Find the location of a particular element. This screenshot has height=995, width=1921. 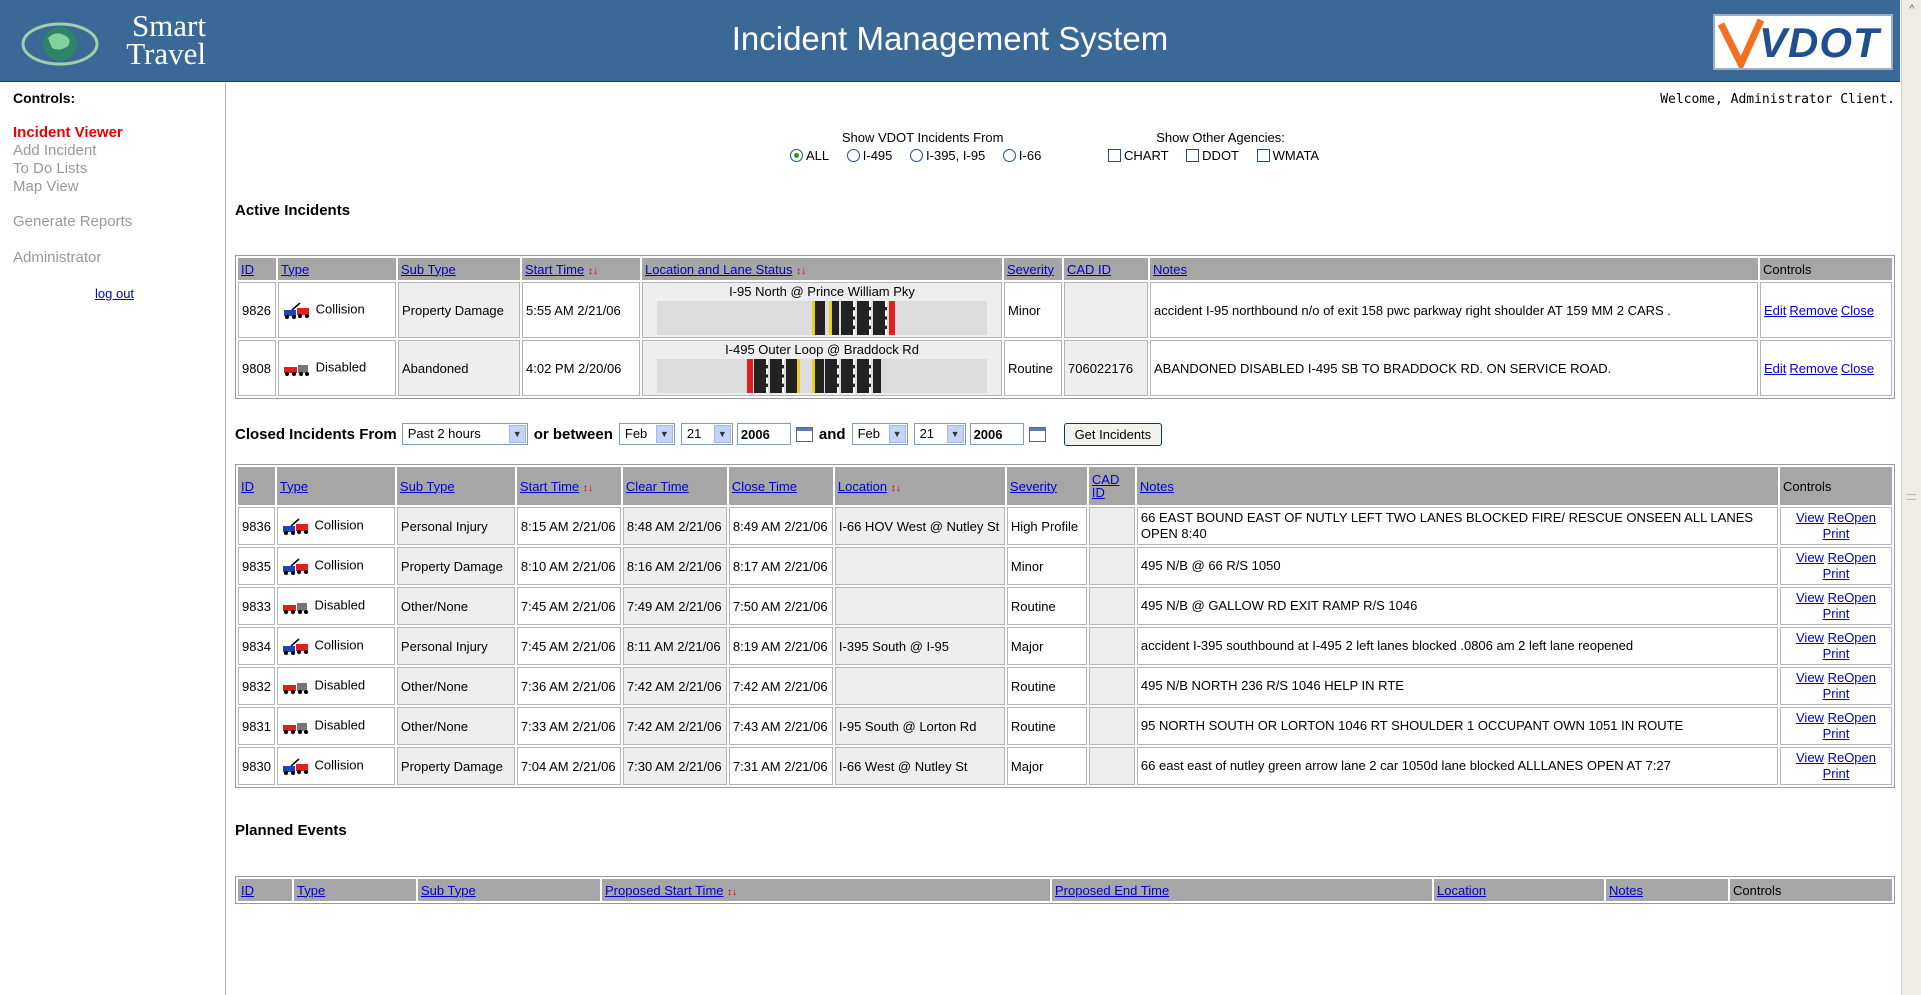

radio-i395-i95: I-395, I-95 is located at coordinates (947, 155).